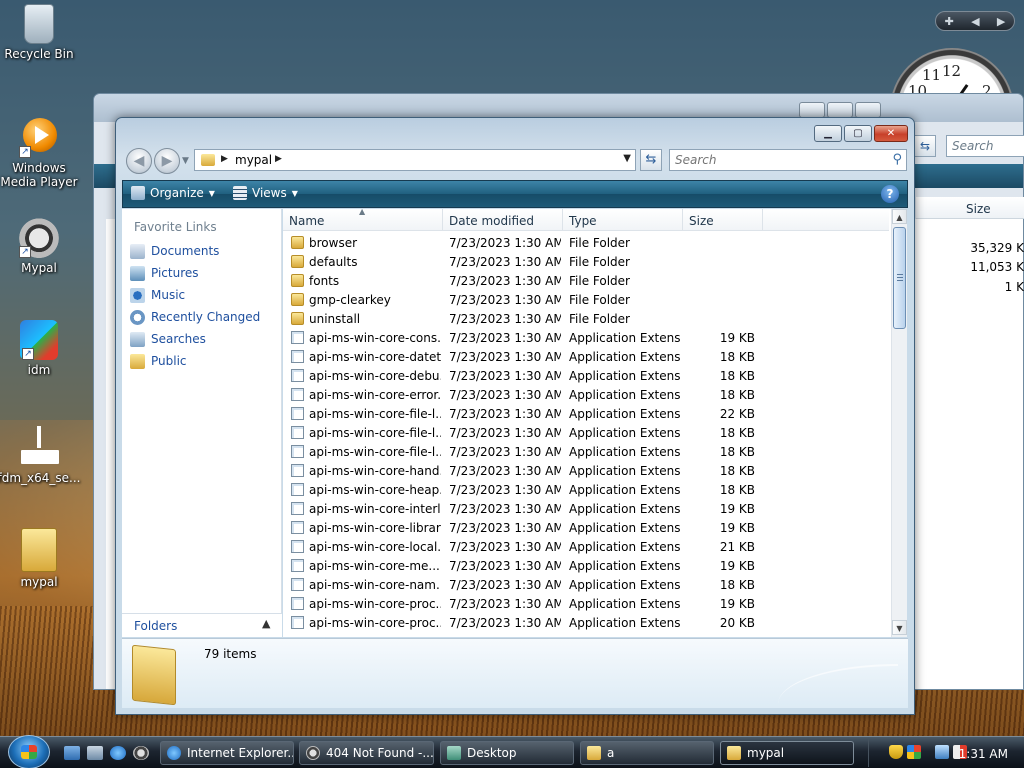 The width and height of the screenshot is (1024, 768). What do you see at coordinates (586, 318) in the screenshot?
I see `file-row: uninstall 7/23/2023 1:30 AM File Folder` at bounding box center [586, 318].